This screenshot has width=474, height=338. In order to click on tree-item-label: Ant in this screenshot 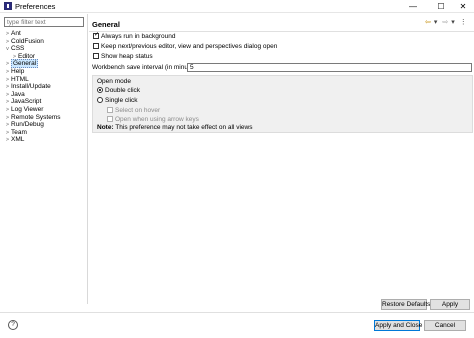, I will do `click(16, 33)`.